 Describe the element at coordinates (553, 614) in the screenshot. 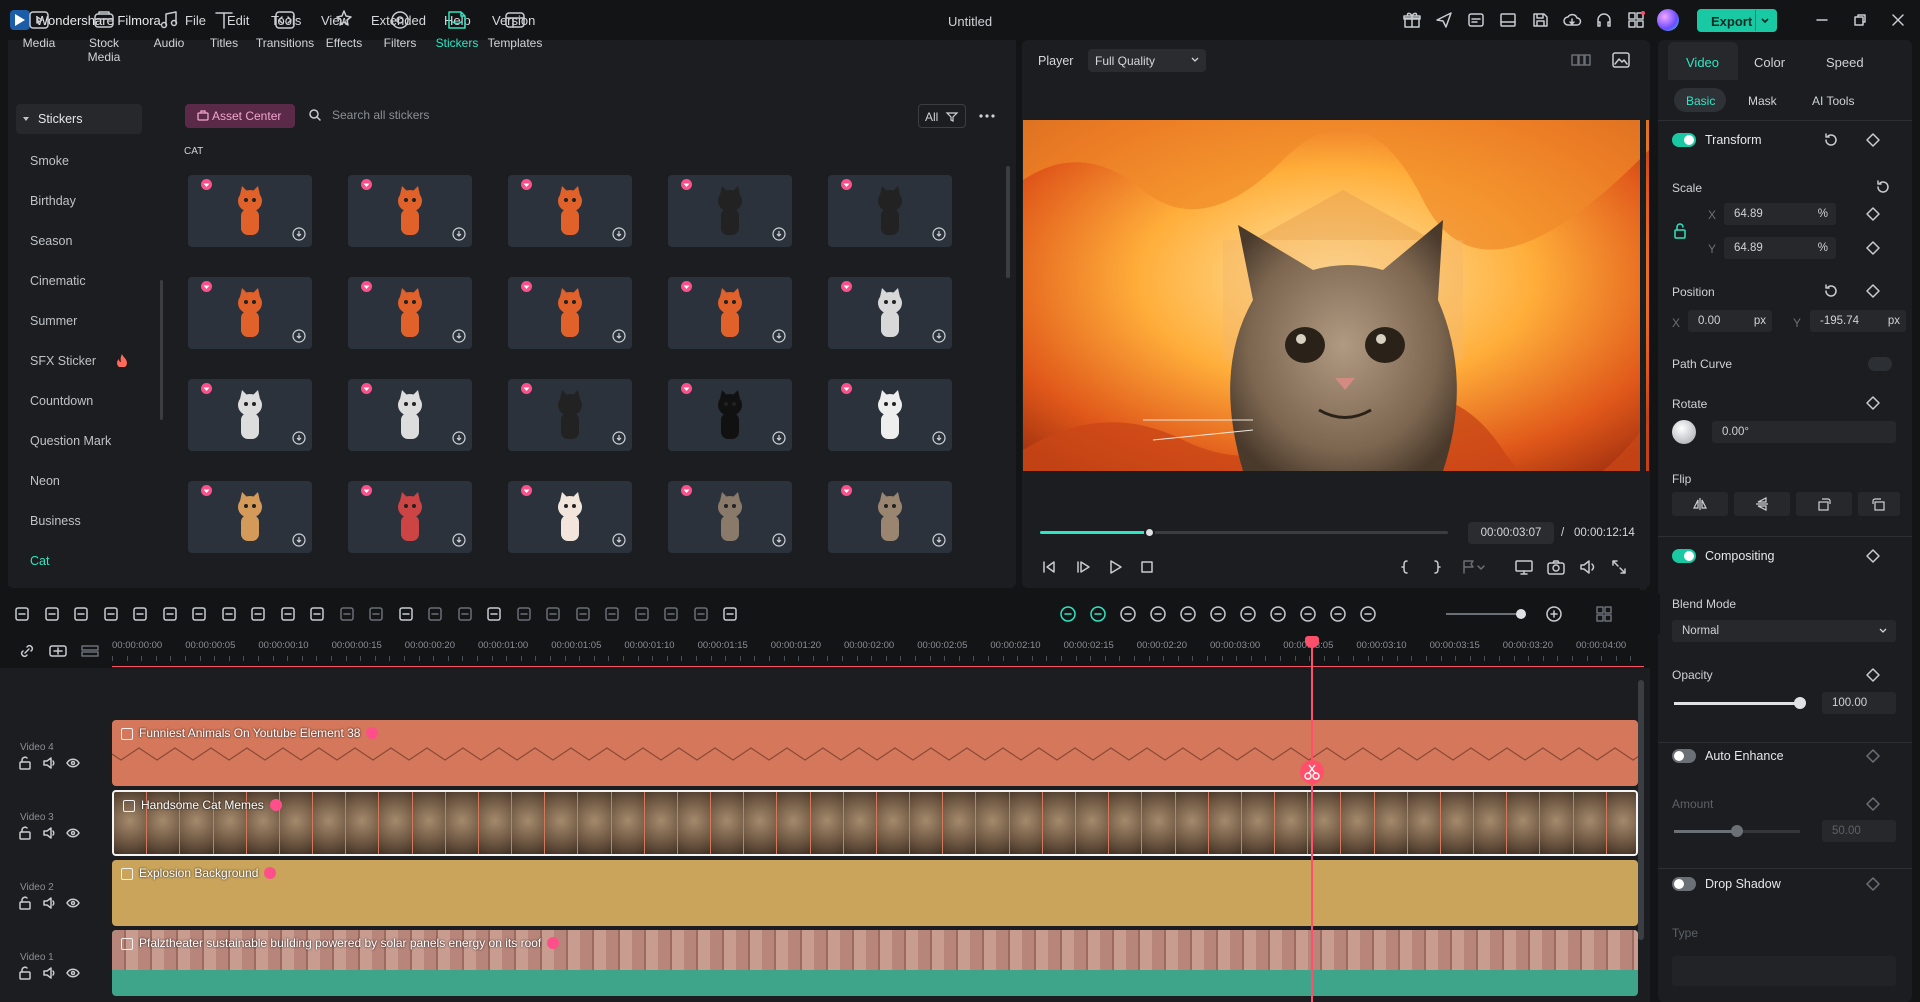

I see `freeze-icon` at that location.